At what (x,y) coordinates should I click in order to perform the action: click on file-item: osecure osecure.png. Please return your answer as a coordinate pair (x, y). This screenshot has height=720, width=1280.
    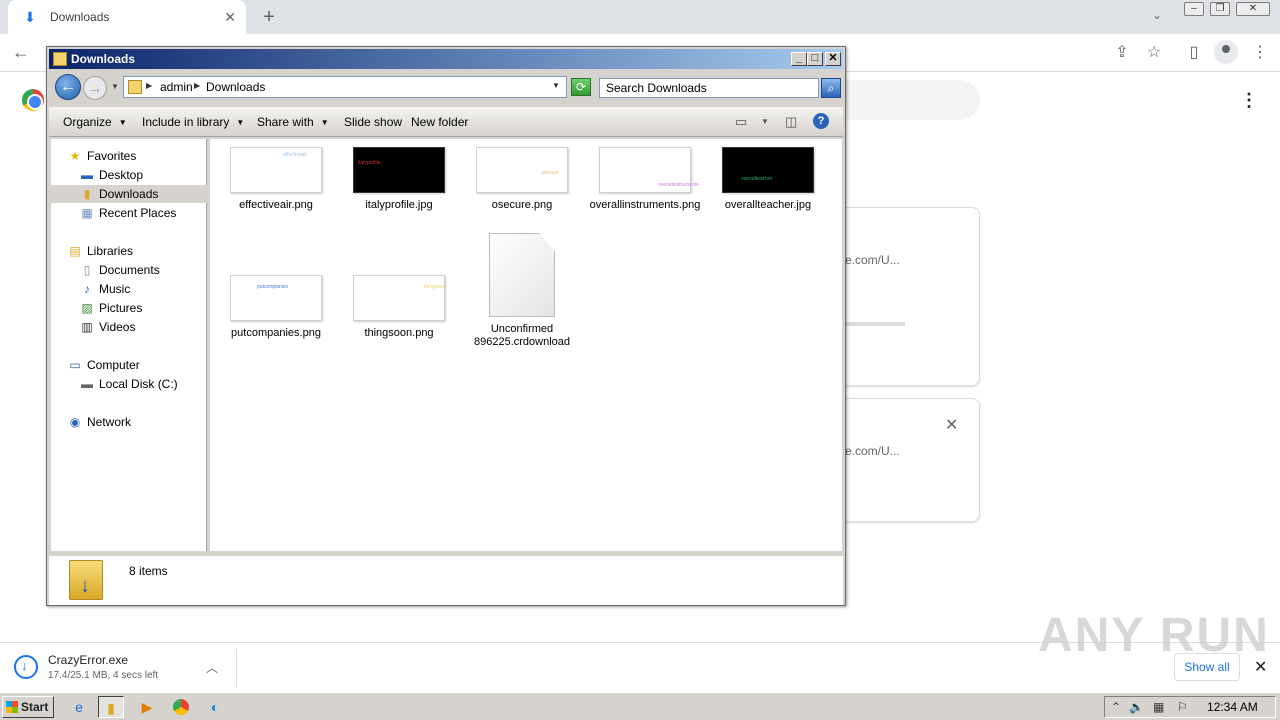
    Looking at the image, I should click on (522, 179).